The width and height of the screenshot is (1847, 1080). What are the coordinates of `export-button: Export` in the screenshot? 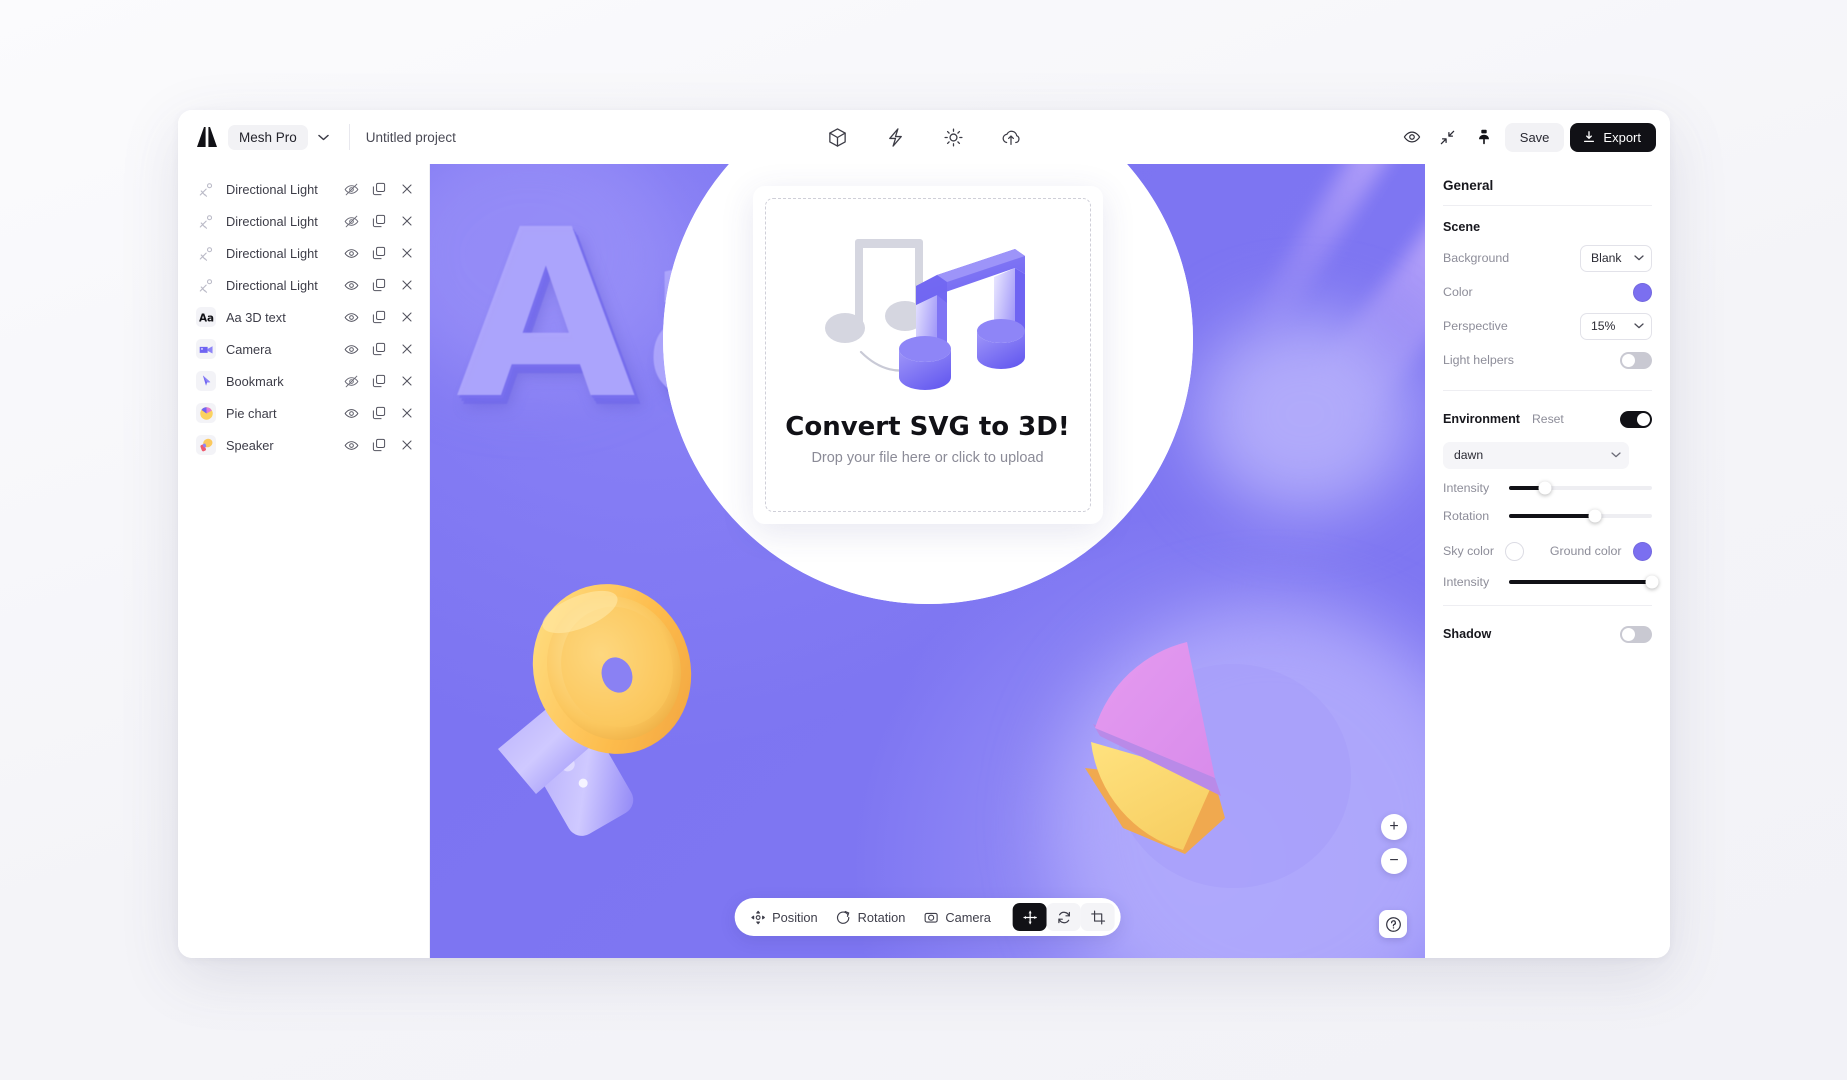 It's located at (1613, 137).